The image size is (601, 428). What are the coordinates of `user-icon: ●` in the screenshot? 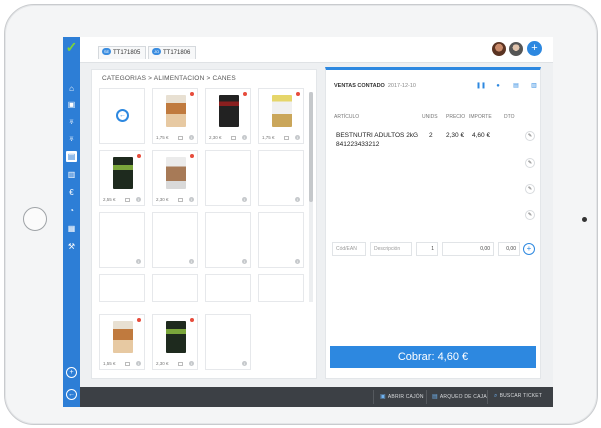 It's located at (498, 86).